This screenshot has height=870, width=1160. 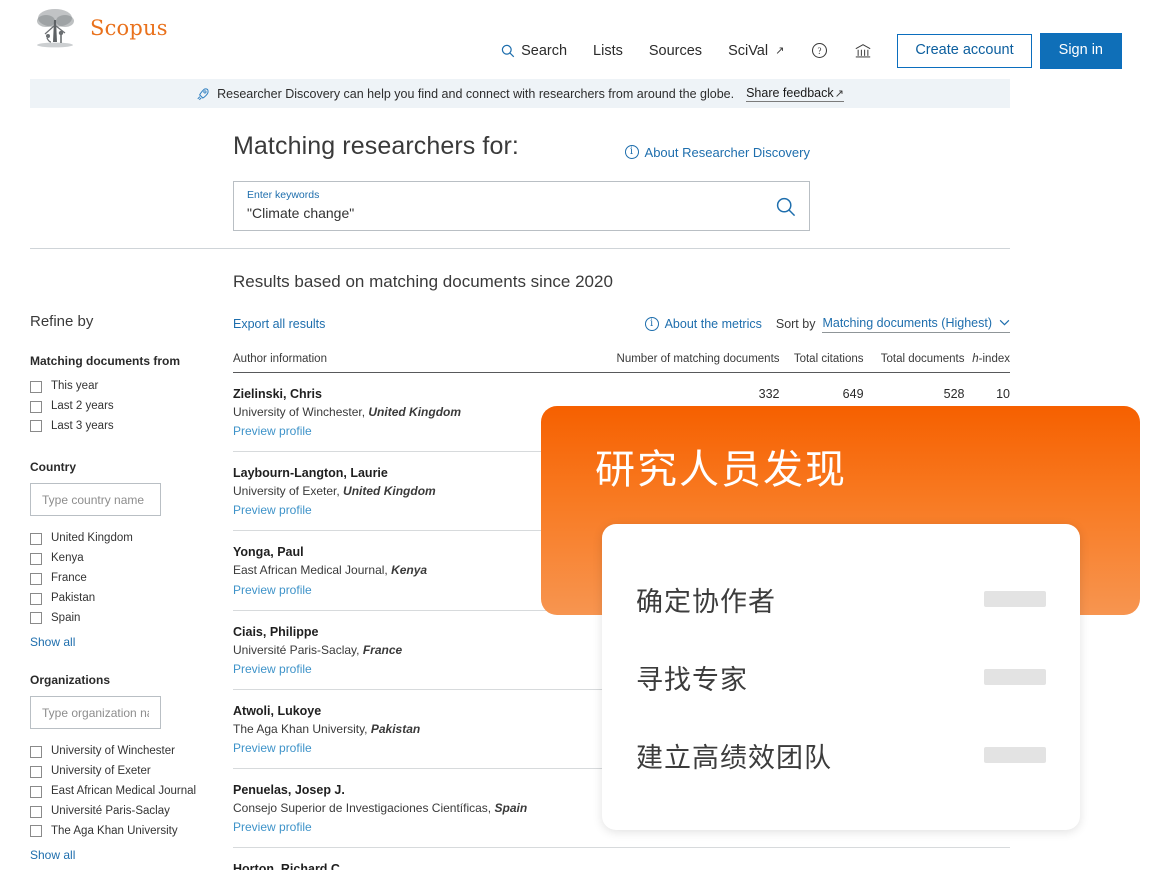 What do you see at coordinates (408, 650) in the screenshot?
I see `author-affiliation: Université Paris-Saclay, France` at bounding box center [408, 650].